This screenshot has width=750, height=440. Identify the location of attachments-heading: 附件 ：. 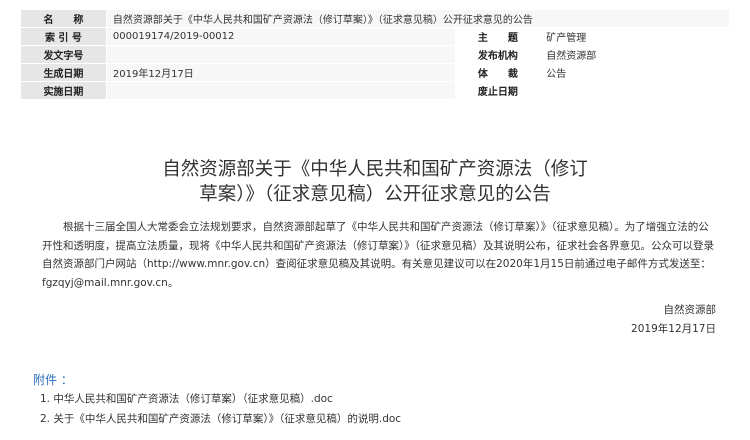
(53, 380).